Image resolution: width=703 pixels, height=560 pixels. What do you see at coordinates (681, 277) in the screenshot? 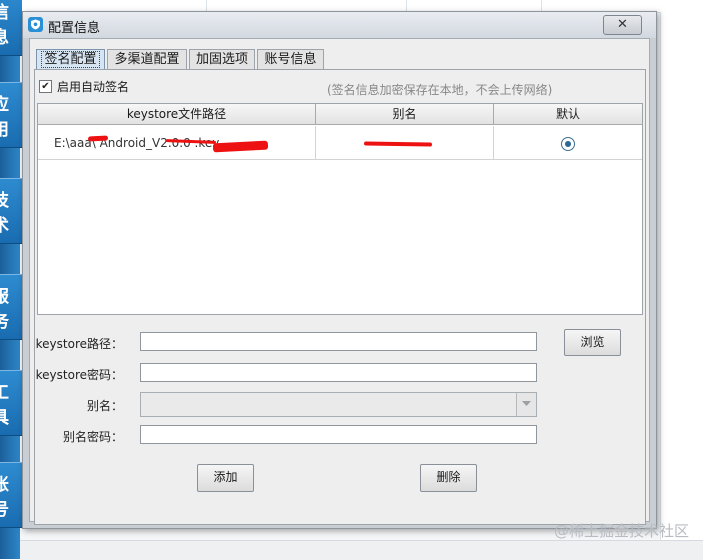
I see `background-right-panel` at bounding box center [681, 277].